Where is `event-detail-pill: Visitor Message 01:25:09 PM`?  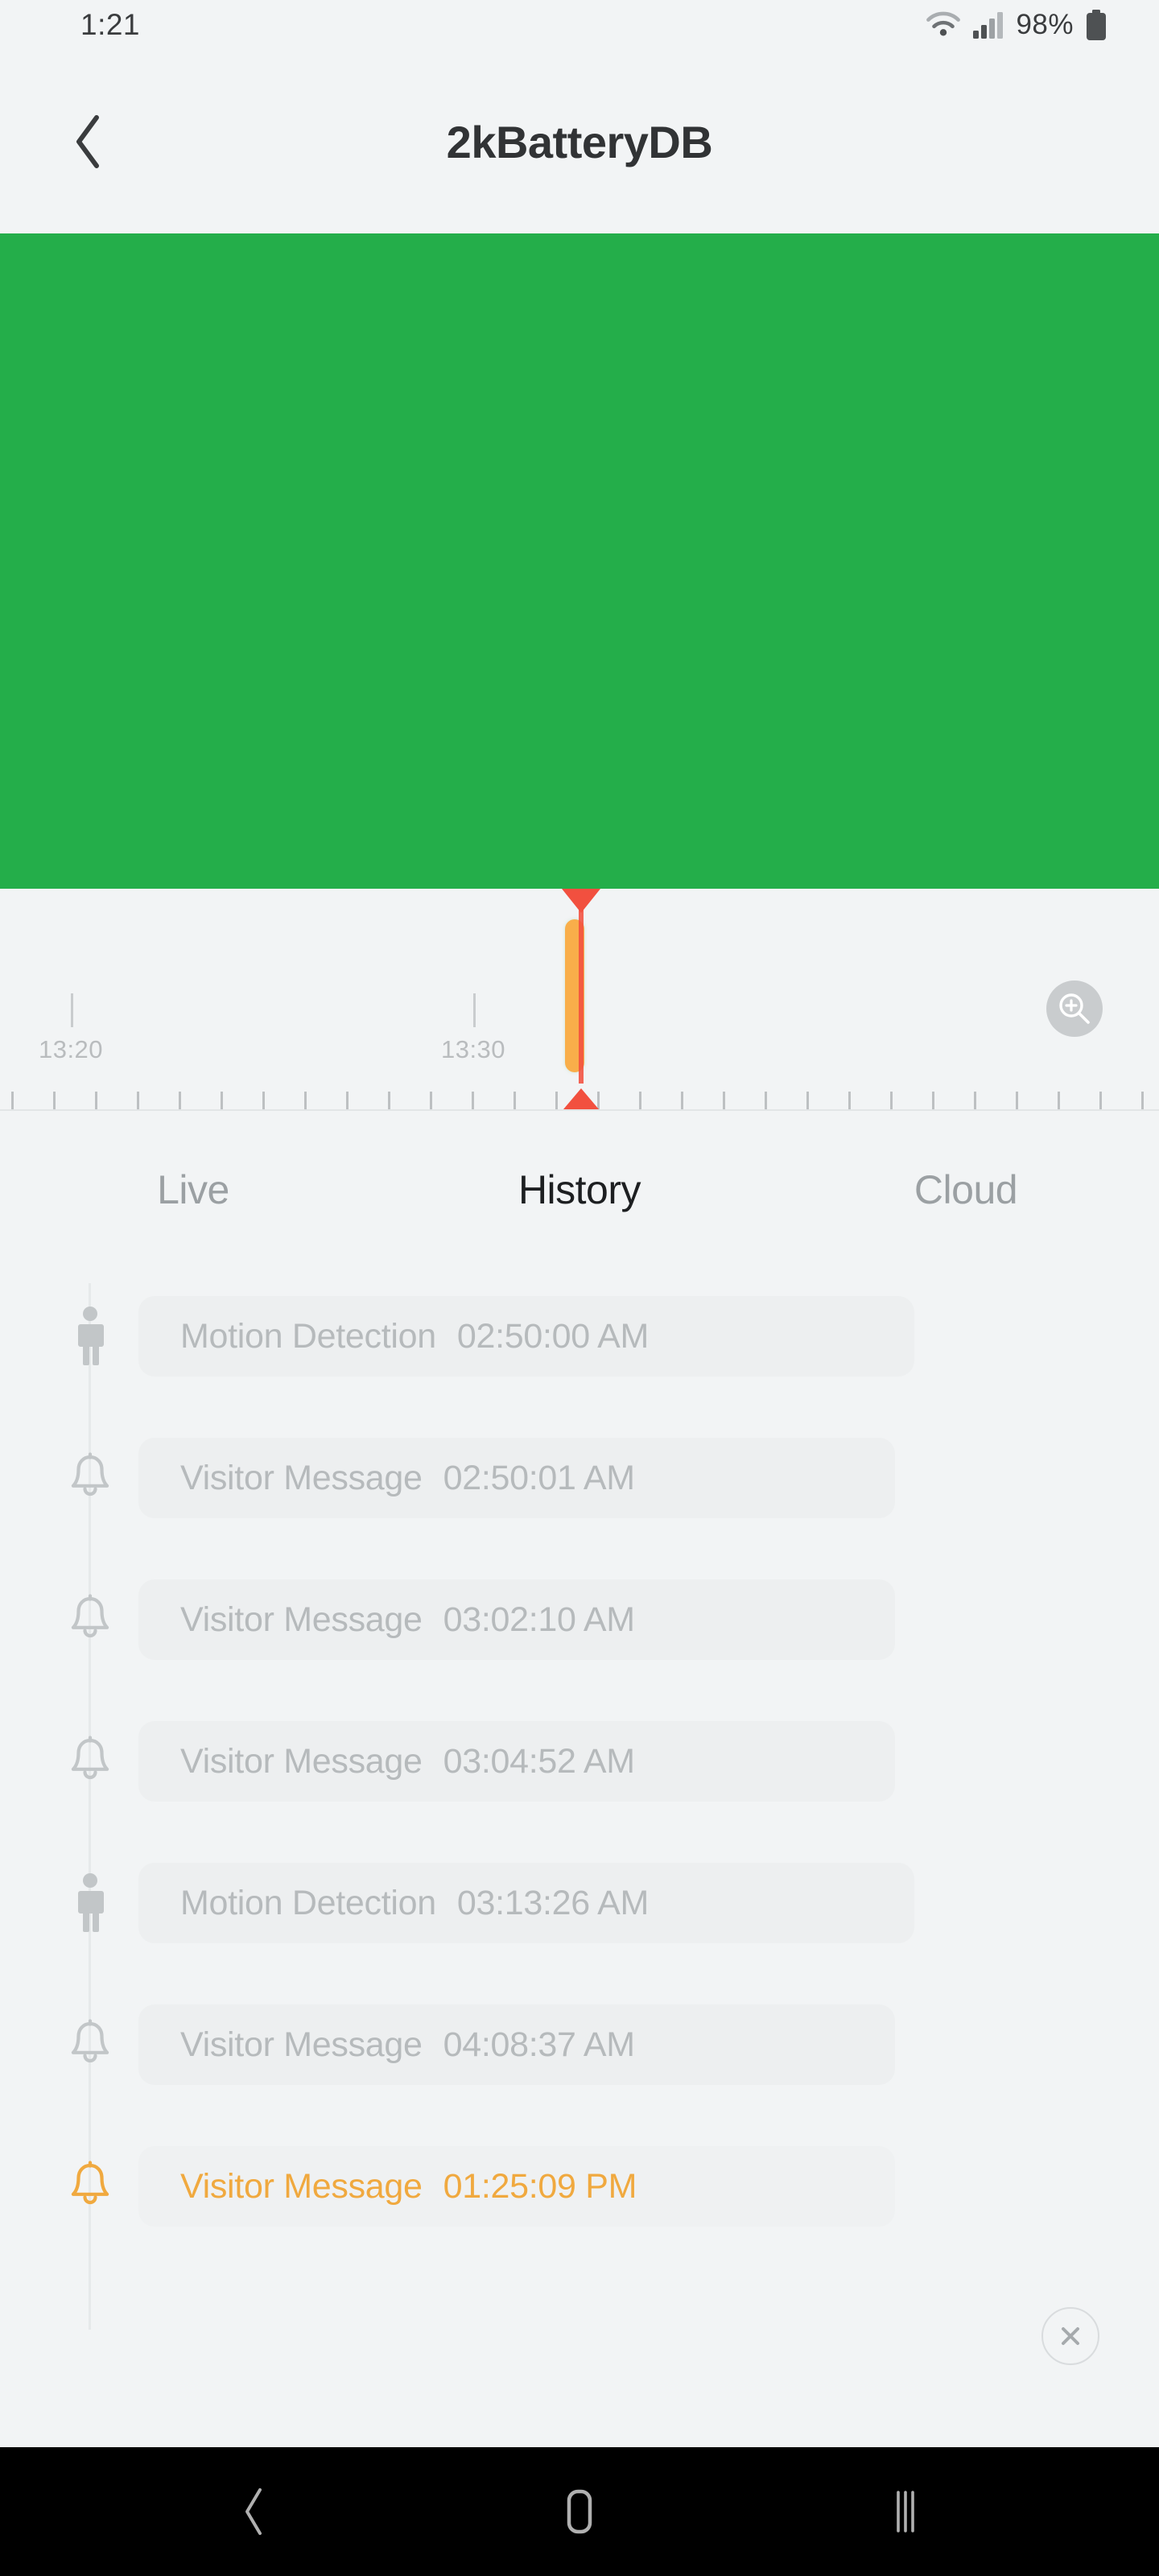
event-detail-pill: Visitor Message 01:25:09 PM is located at coordinates (516, 2186).